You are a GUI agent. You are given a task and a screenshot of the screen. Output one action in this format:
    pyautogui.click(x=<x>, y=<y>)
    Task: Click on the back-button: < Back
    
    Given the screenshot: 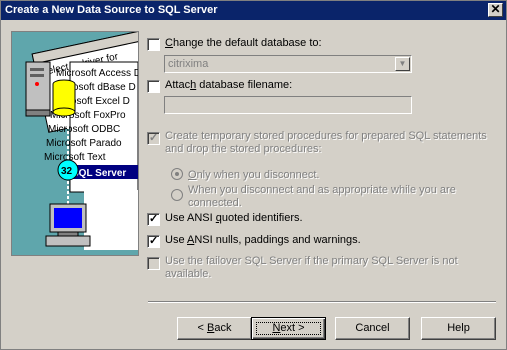 What is the action you would take?
    pyautogui.click(x=214, y=328)
    